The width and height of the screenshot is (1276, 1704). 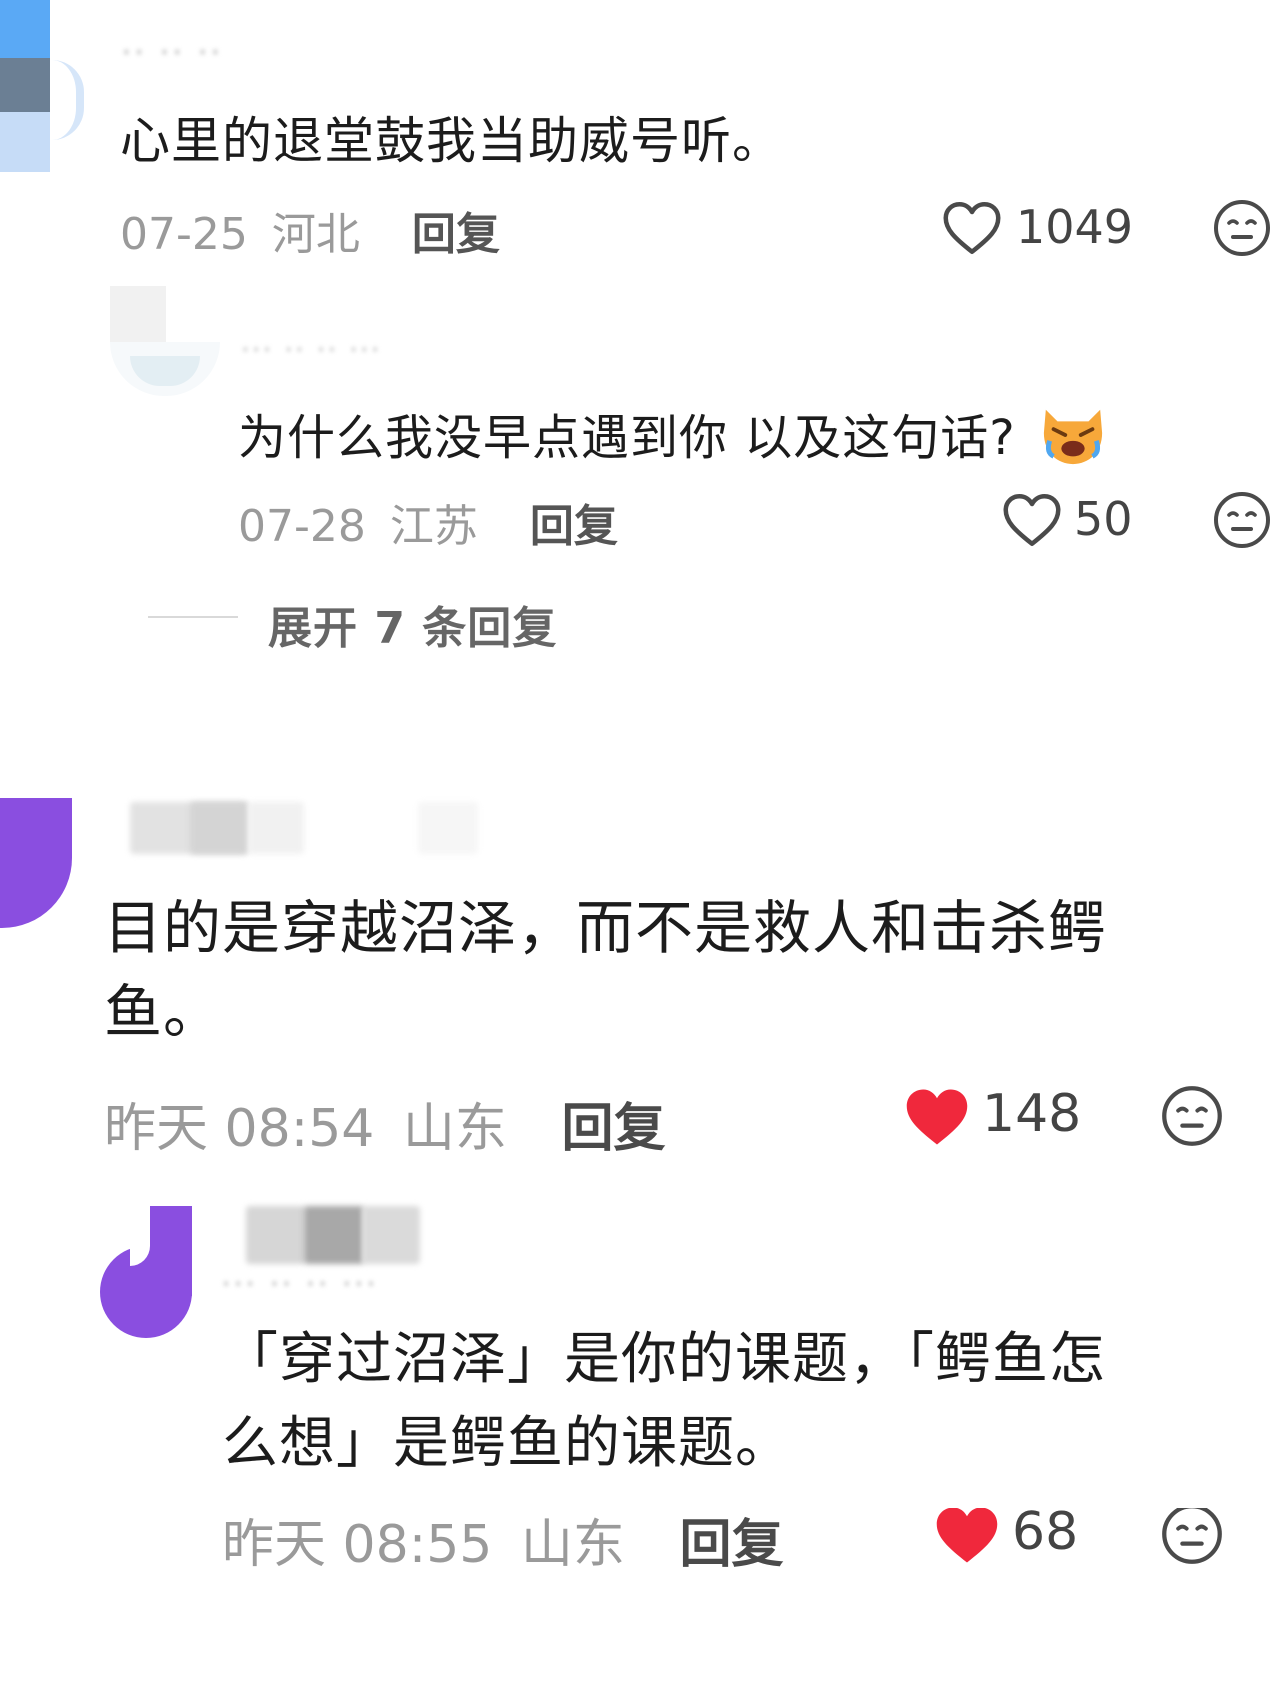 I want to click on reply-meta-row: 昨天 08:55 山东 回复 68, so click(x=638, y=1538).